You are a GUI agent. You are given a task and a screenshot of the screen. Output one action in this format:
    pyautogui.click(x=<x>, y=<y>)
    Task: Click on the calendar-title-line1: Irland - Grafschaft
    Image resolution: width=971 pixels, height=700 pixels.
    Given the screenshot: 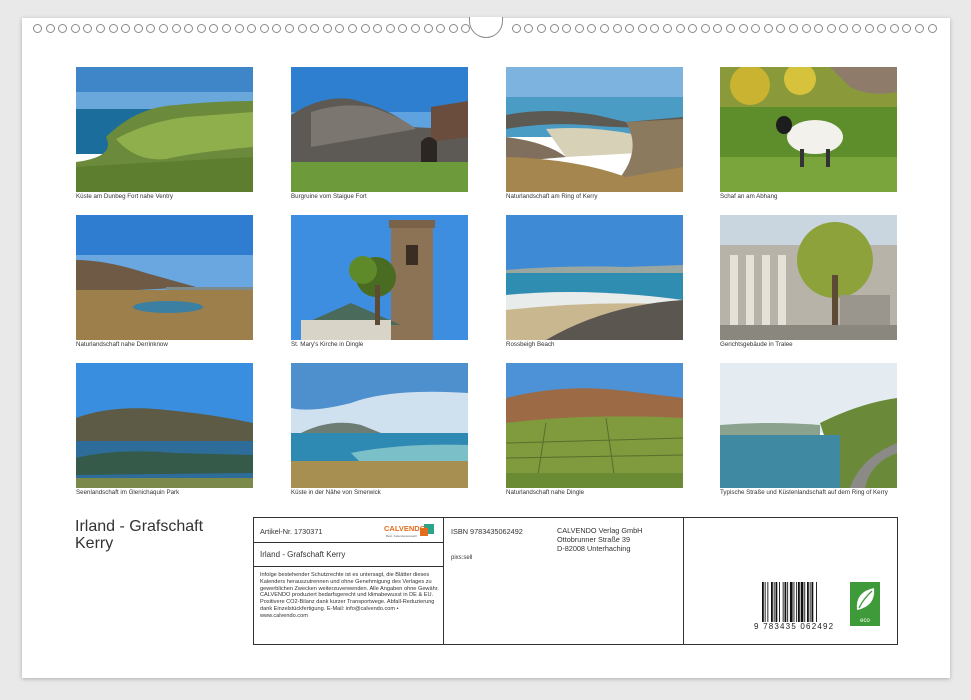 What is the action you would take?
    pyautogui.click(x=139, y=526)
    